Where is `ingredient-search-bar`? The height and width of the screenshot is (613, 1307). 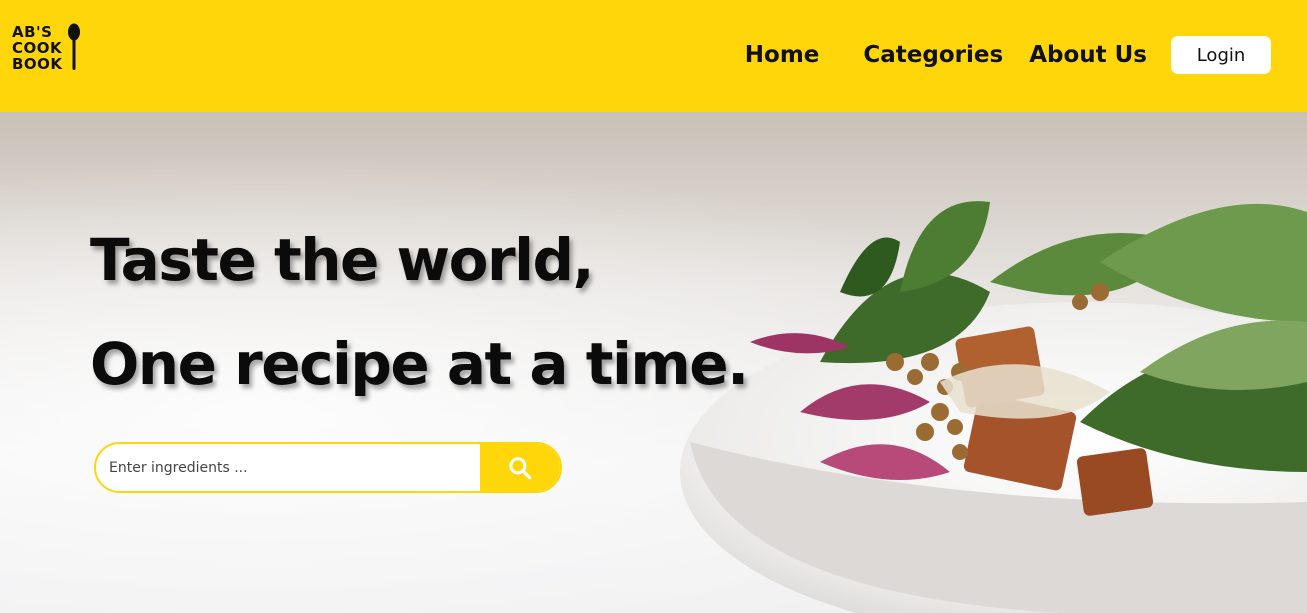
ingredient-search-bar is located at coordinates (328, 467).